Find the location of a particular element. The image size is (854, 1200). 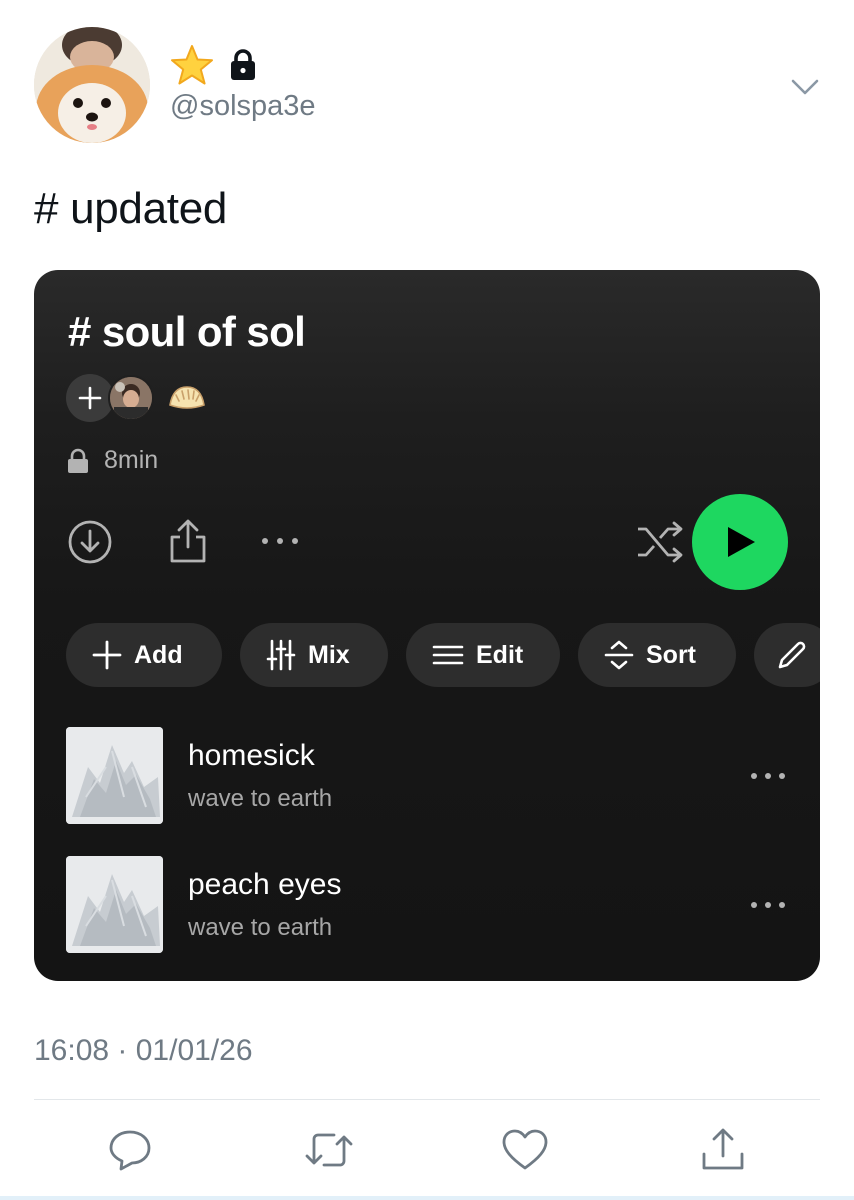

tweet-text: # updated is located at coordinates (131, 208).